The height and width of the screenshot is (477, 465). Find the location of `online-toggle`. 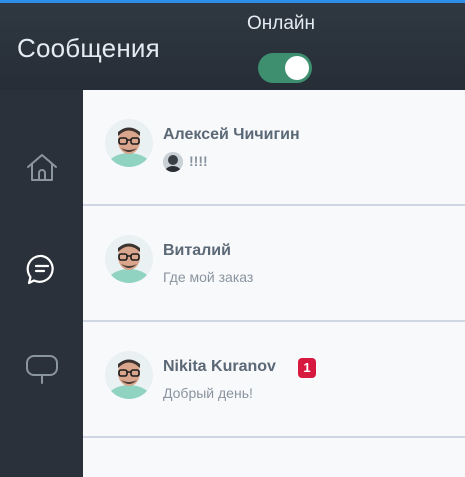

online-toggle is located at coordinates (285, 68).